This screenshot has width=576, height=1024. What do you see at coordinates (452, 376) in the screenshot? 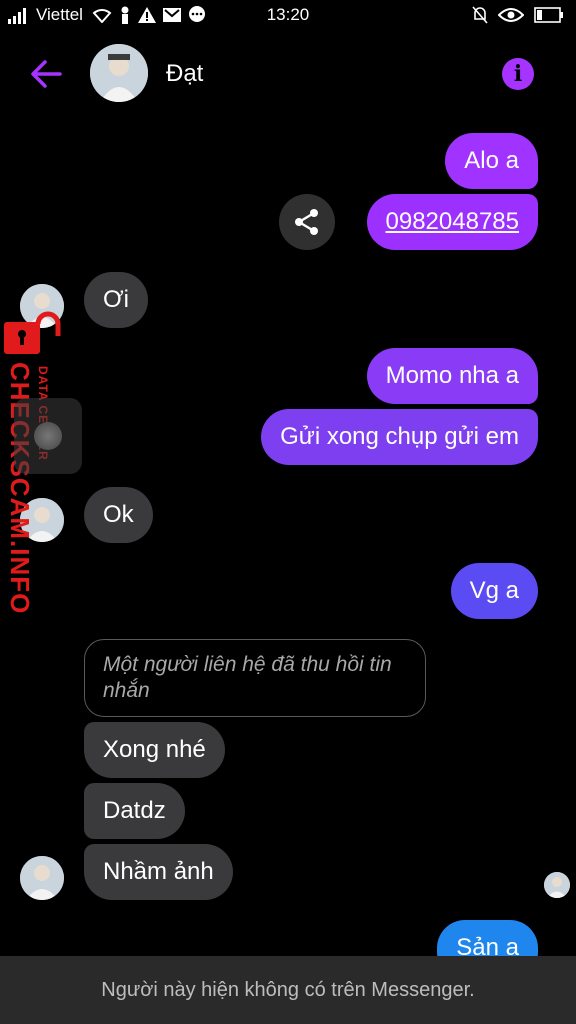
I see `message-outgoing: Momo nha a` at bounding box center [452, 376].